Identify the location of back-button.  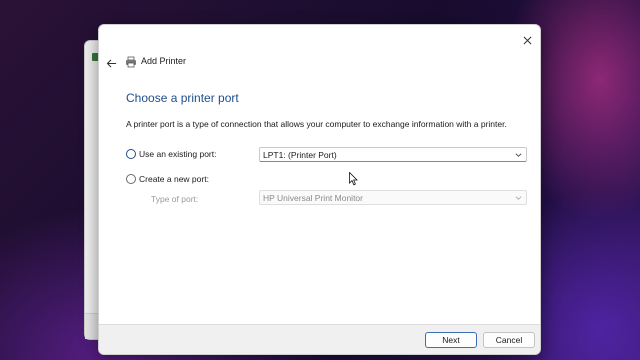
(111, 63).